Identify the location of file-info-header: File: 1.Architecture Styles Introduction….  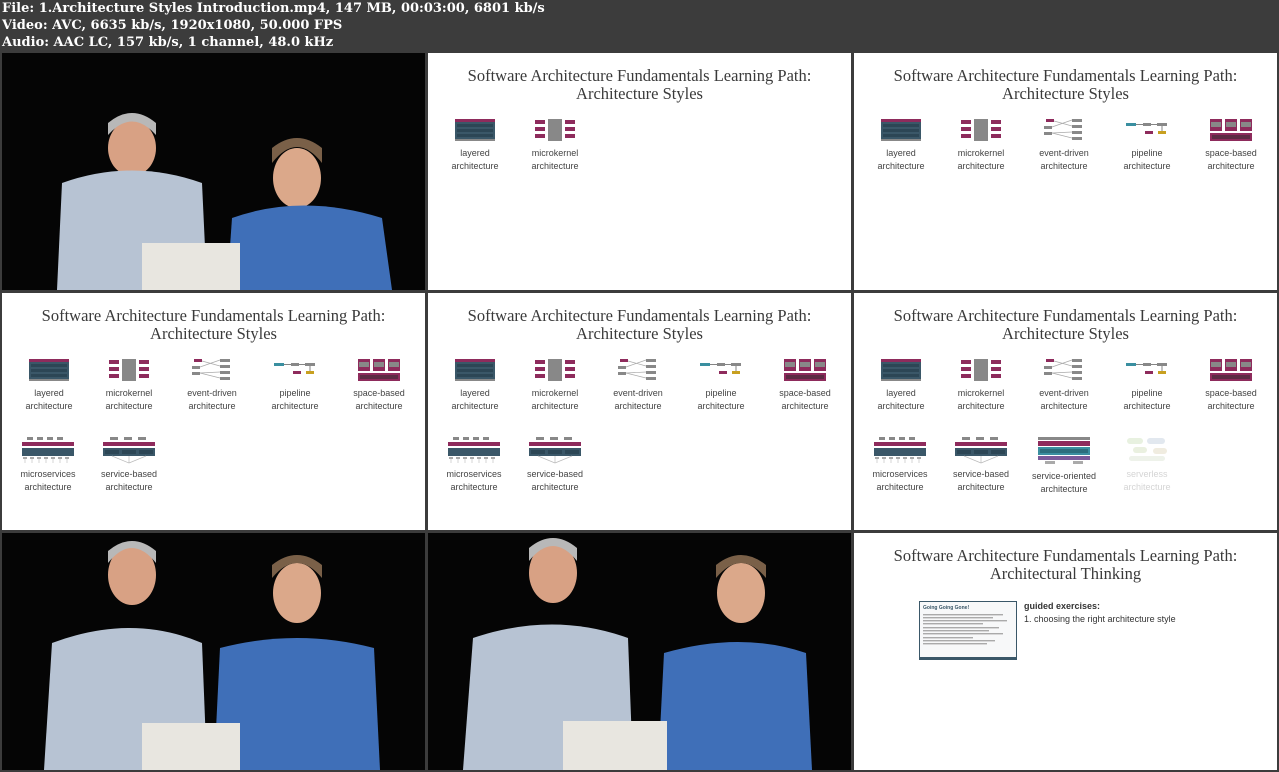
(639, 26).